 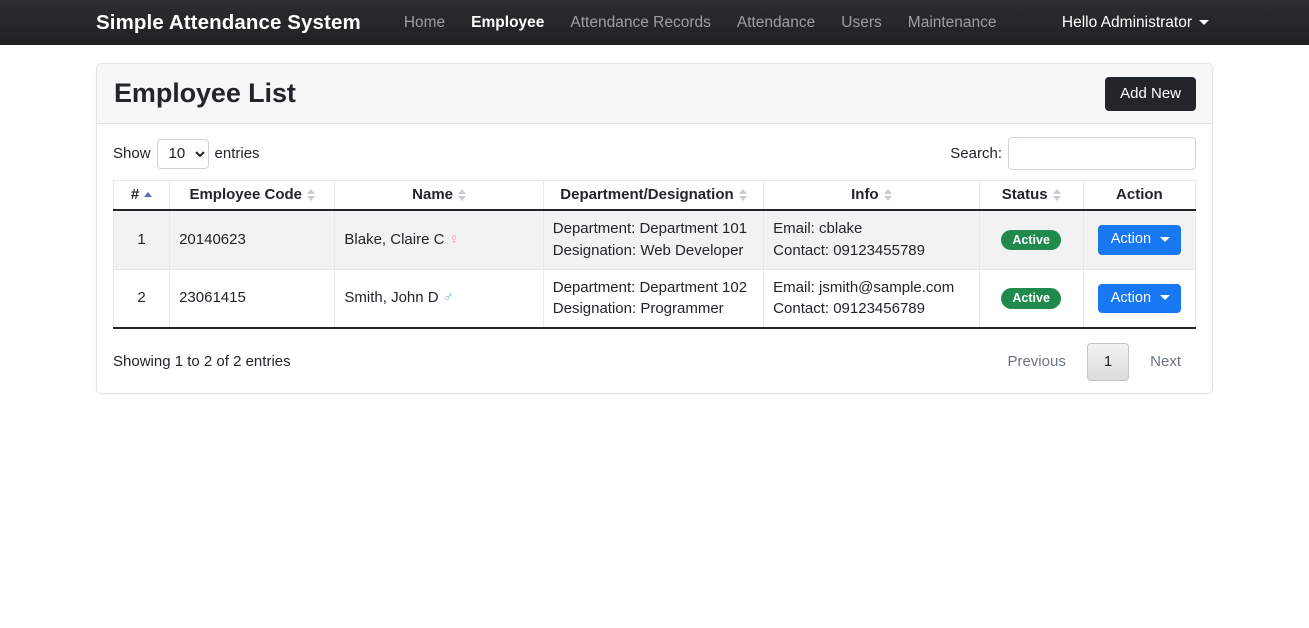 I want to click on nav-link-maintenance: Maintenance, so click(x=952, y=22).